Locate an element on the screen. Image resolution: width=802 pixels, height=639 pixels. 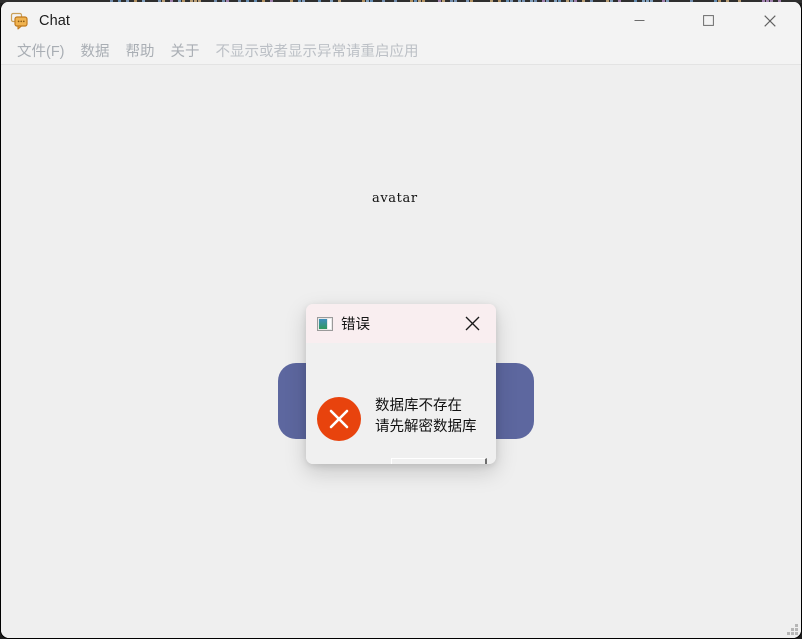
minimize-button is located at coordinates (639, 20).